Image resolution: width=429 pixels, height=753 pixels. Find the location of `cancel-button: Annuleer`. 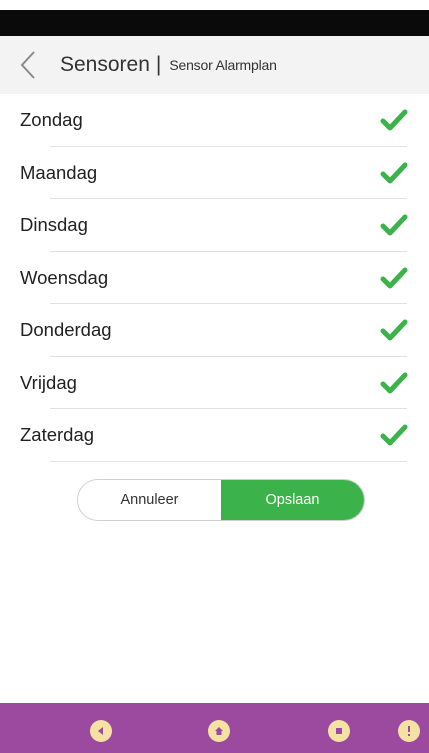

cancel-button: Annuleer is located at coordinates (149, 500).